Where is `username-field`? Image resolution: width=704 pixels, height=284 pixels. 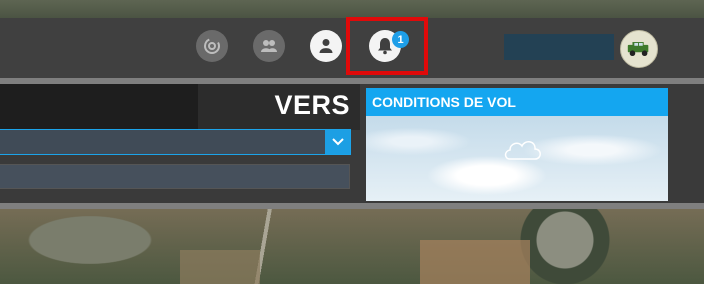 username-field is located at coordinates (559, 47).